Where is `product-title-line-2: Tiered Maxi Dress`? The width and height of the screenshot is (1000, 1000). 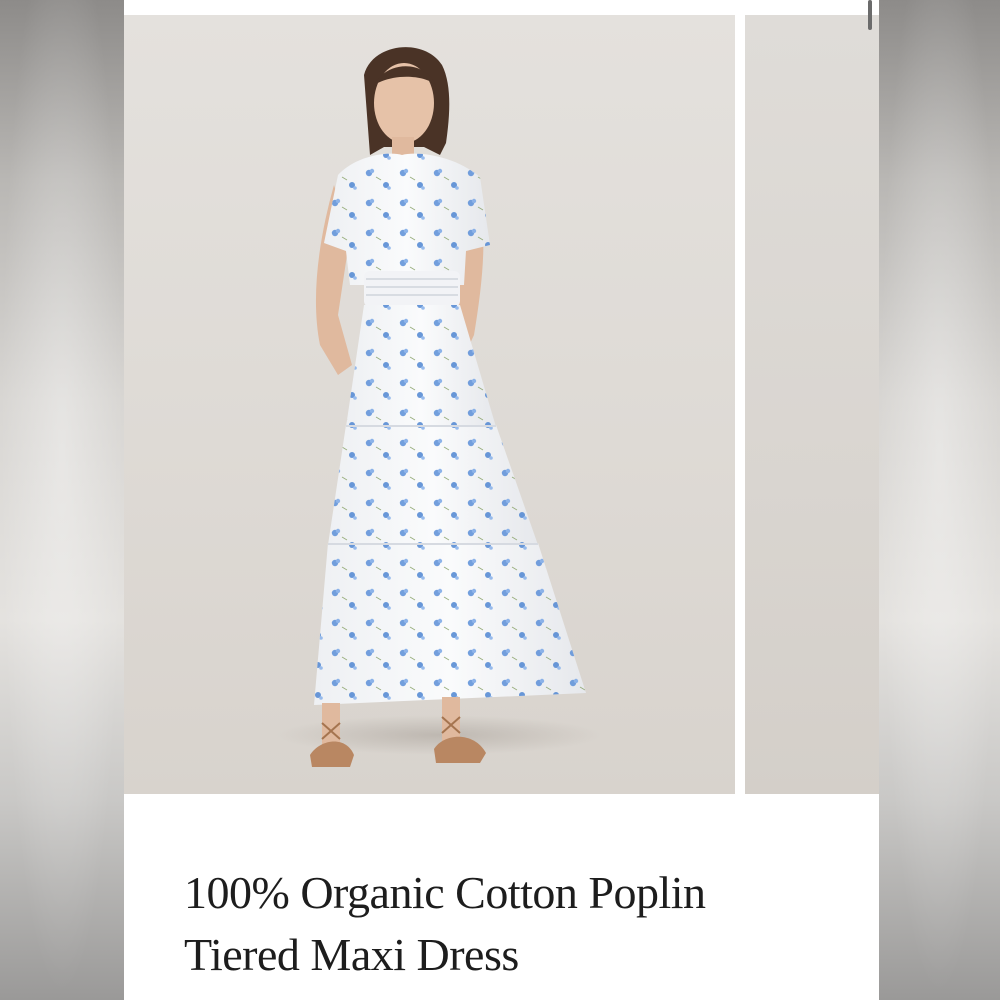 product-title-line-2: Tiered Maxi Dress is located at coordinates (351, 954).